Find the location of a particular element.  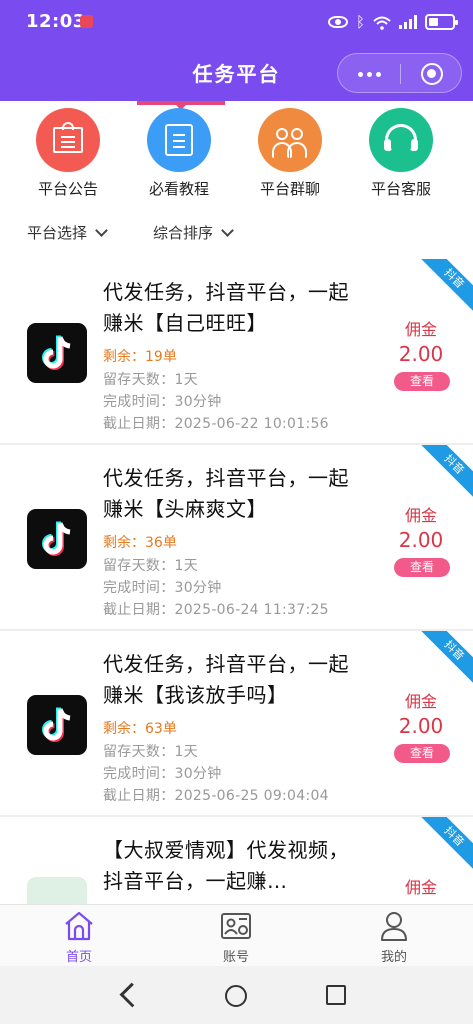

status-bar: 12:03 ᛒ is located at coordinates (236, 22).